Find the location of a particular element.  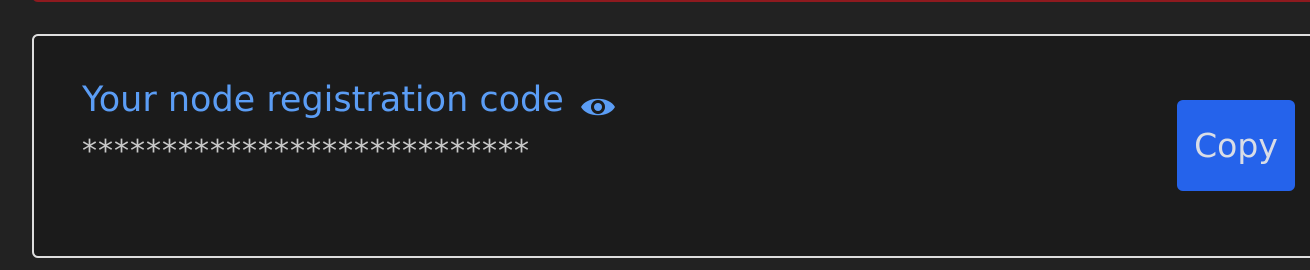

registration-code-value: **************************** is located at coordinates (306, 151).